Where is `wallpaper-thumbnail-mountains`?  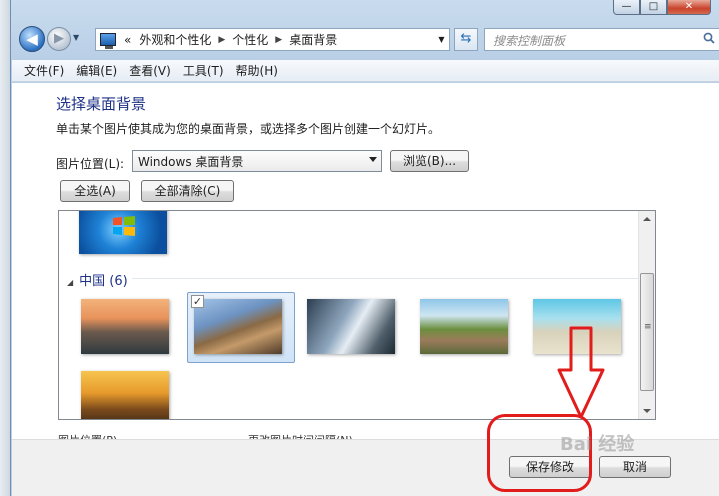 wallpaper-thumbnail-mountains is located at coordinates (351, 326).